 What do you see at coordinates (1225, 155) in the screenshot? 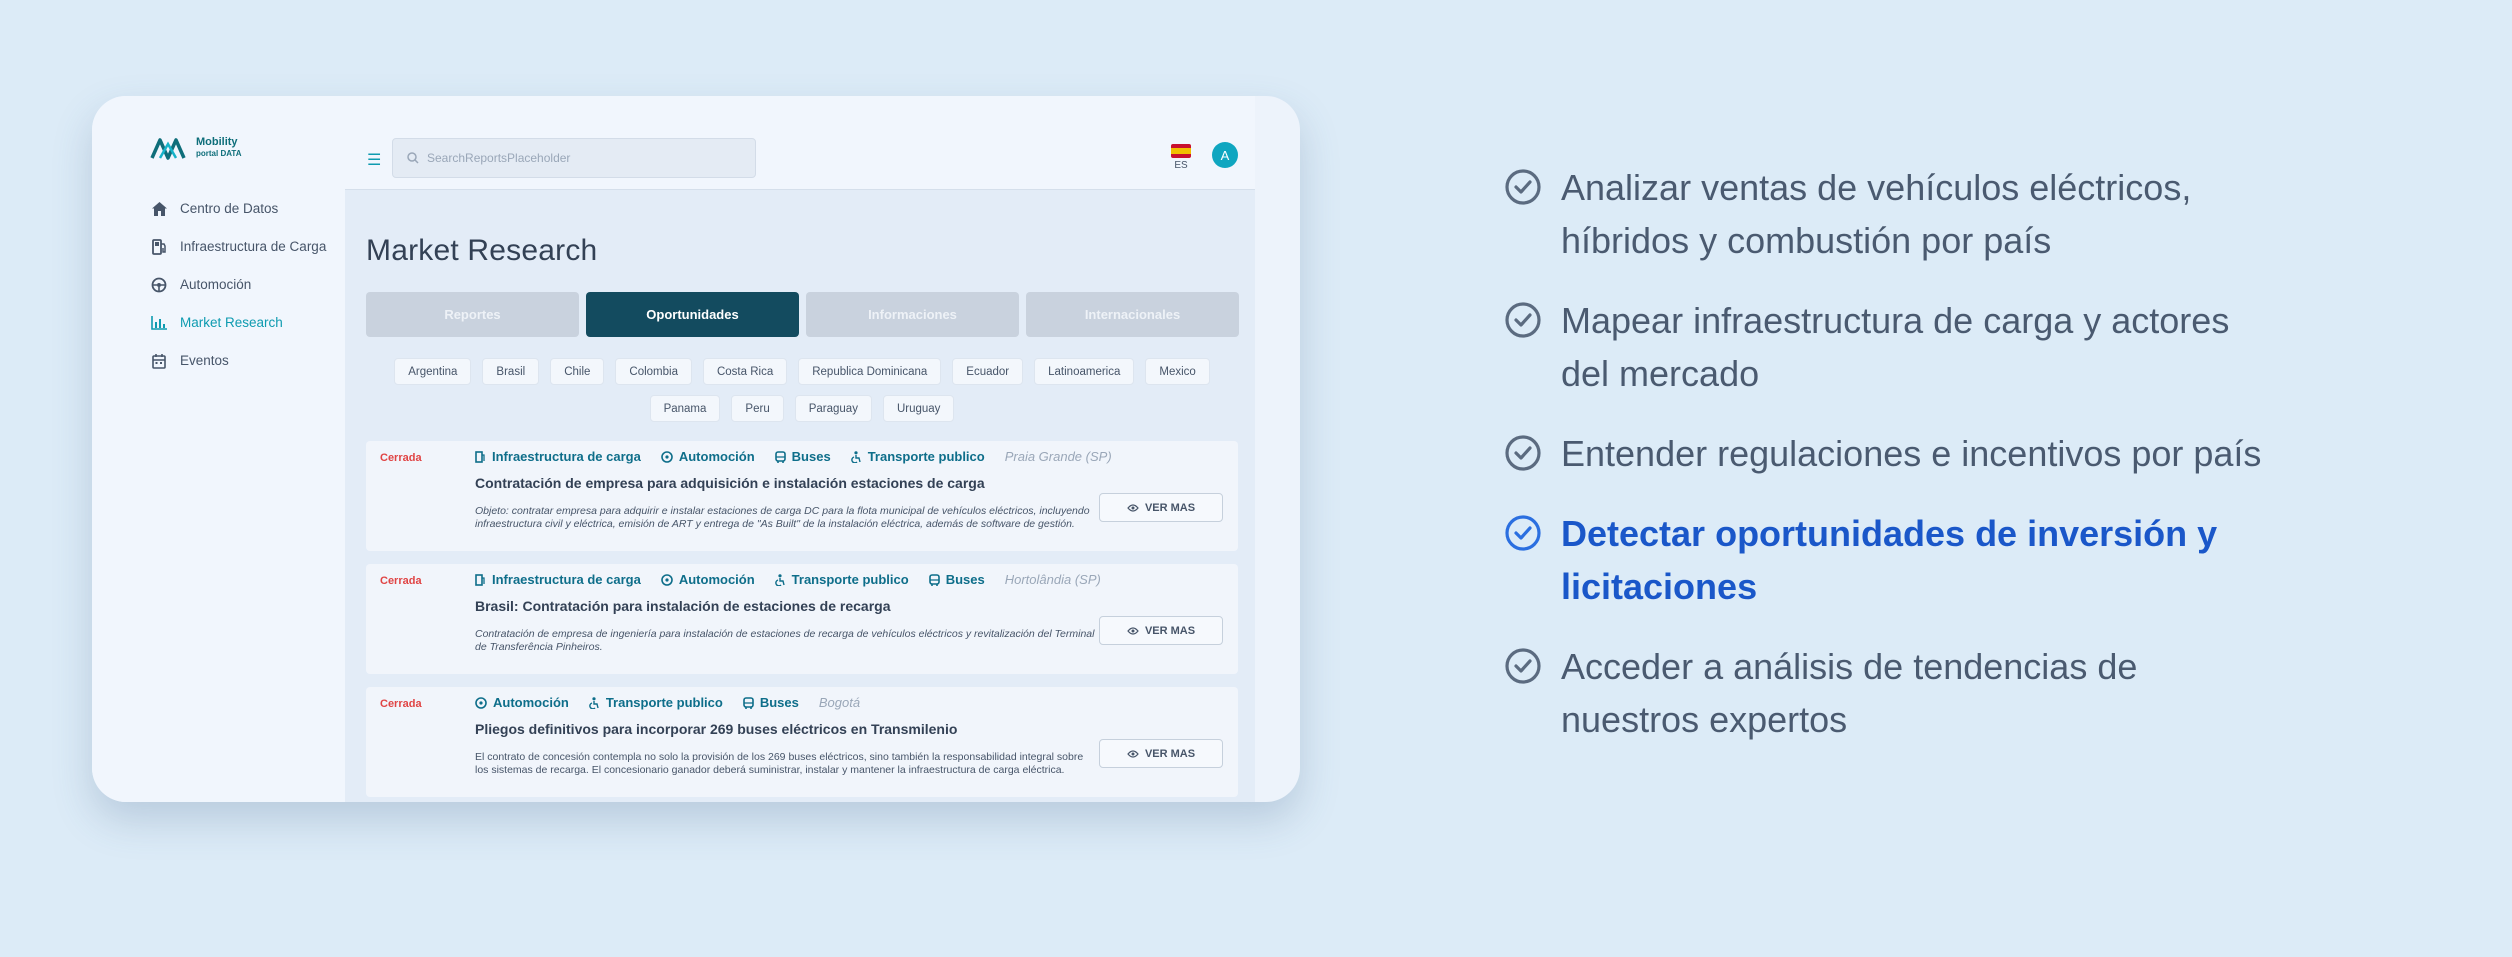
I see `avatar: A` at bounding box center [1225, 155].